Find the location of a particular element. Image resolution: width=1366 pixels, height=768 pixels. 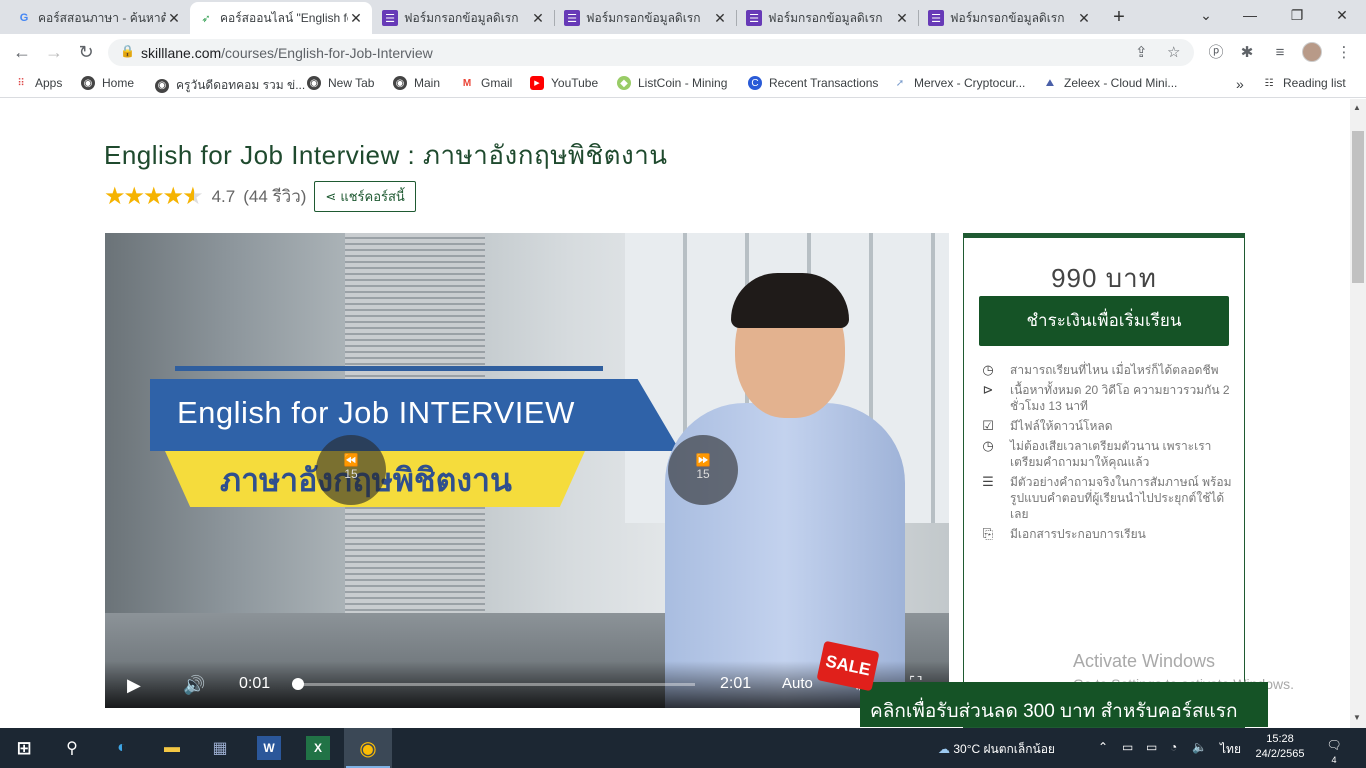

input-language: ไทย is located at coordinates (1230, 749).